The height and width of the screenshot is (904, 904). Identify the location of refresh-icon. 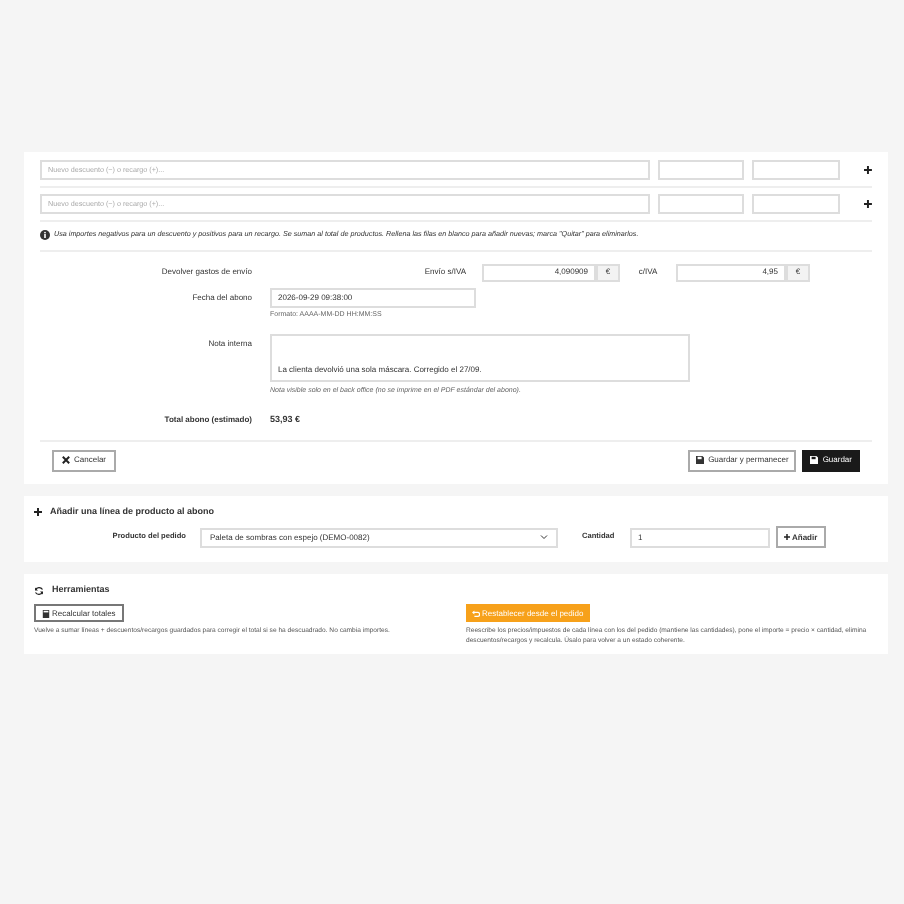
(39, 591).